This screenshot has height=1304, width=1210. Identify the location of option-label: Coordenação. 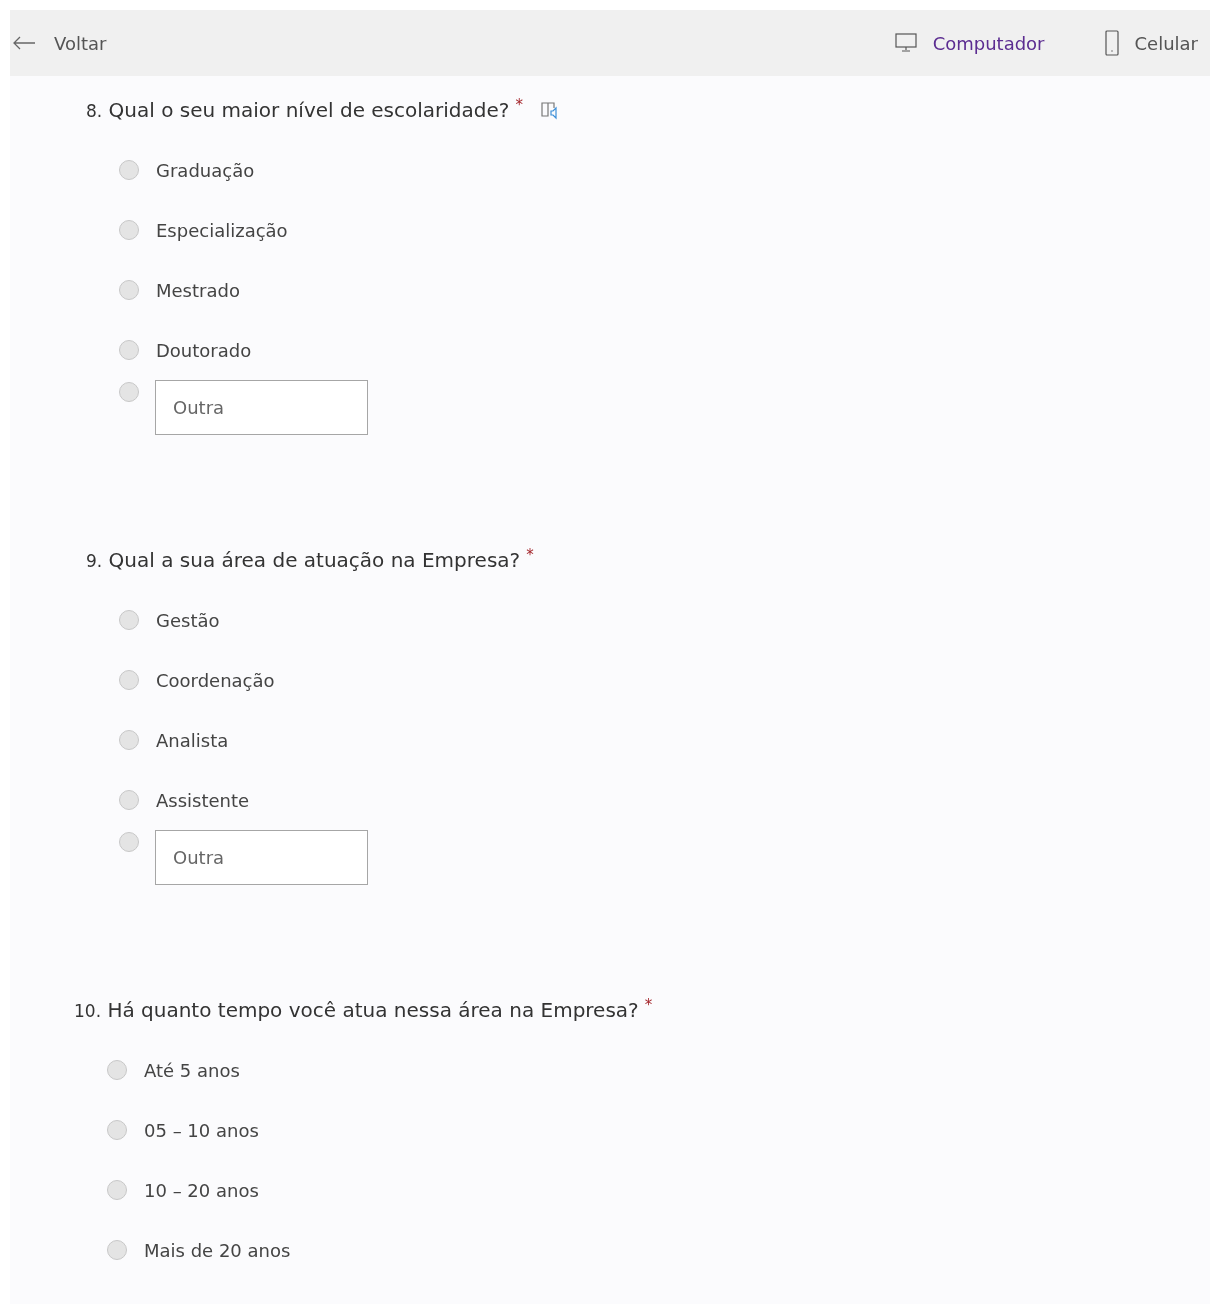
(215, 680).